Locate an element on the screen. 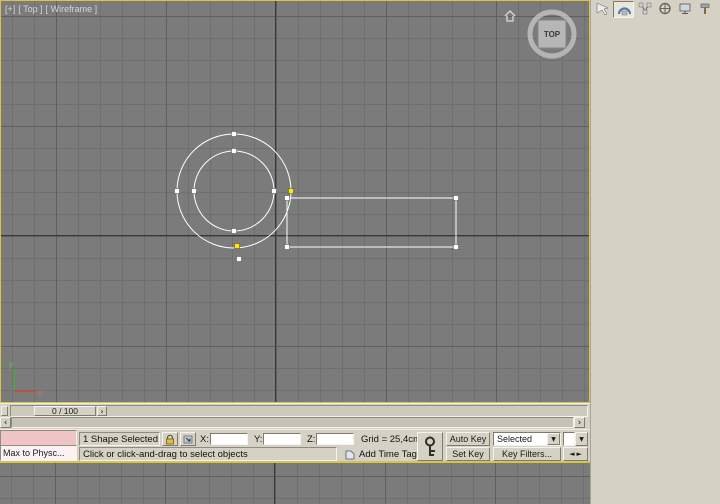 Image resolution: width=720 pixels, height=504 pixels. motion-icon is located at coordinates (664, 8).